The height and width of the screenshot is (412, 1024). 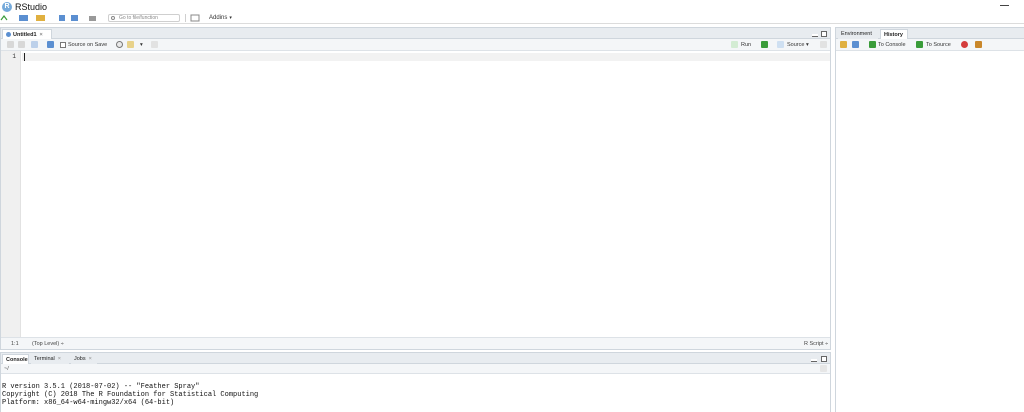 I want to click on tab-label: Jobs, so click(x=80, y=359).